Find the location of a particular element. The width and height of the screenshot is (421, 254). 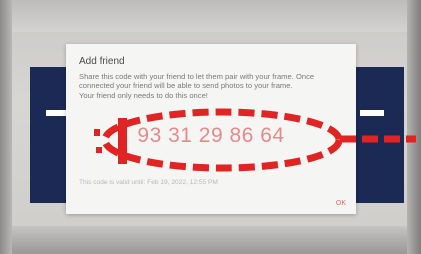

screen-indicator-right is located at coordinates (372, 113).